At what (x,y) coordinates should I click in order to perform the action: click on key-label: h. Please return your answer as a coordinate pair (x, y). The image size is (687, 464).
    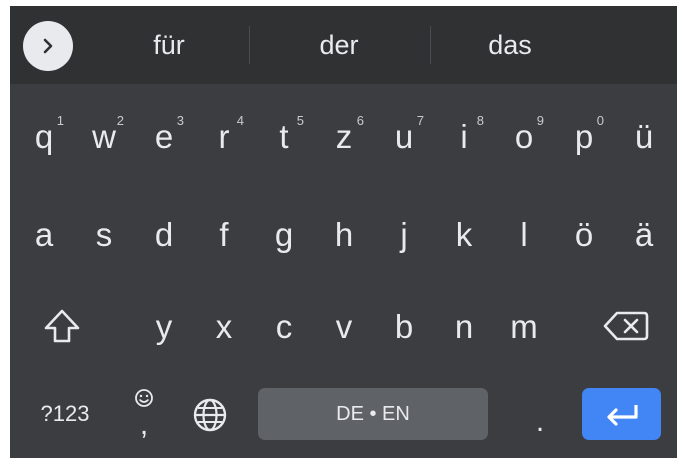
    Looking at the image, I should click on (344, 234).